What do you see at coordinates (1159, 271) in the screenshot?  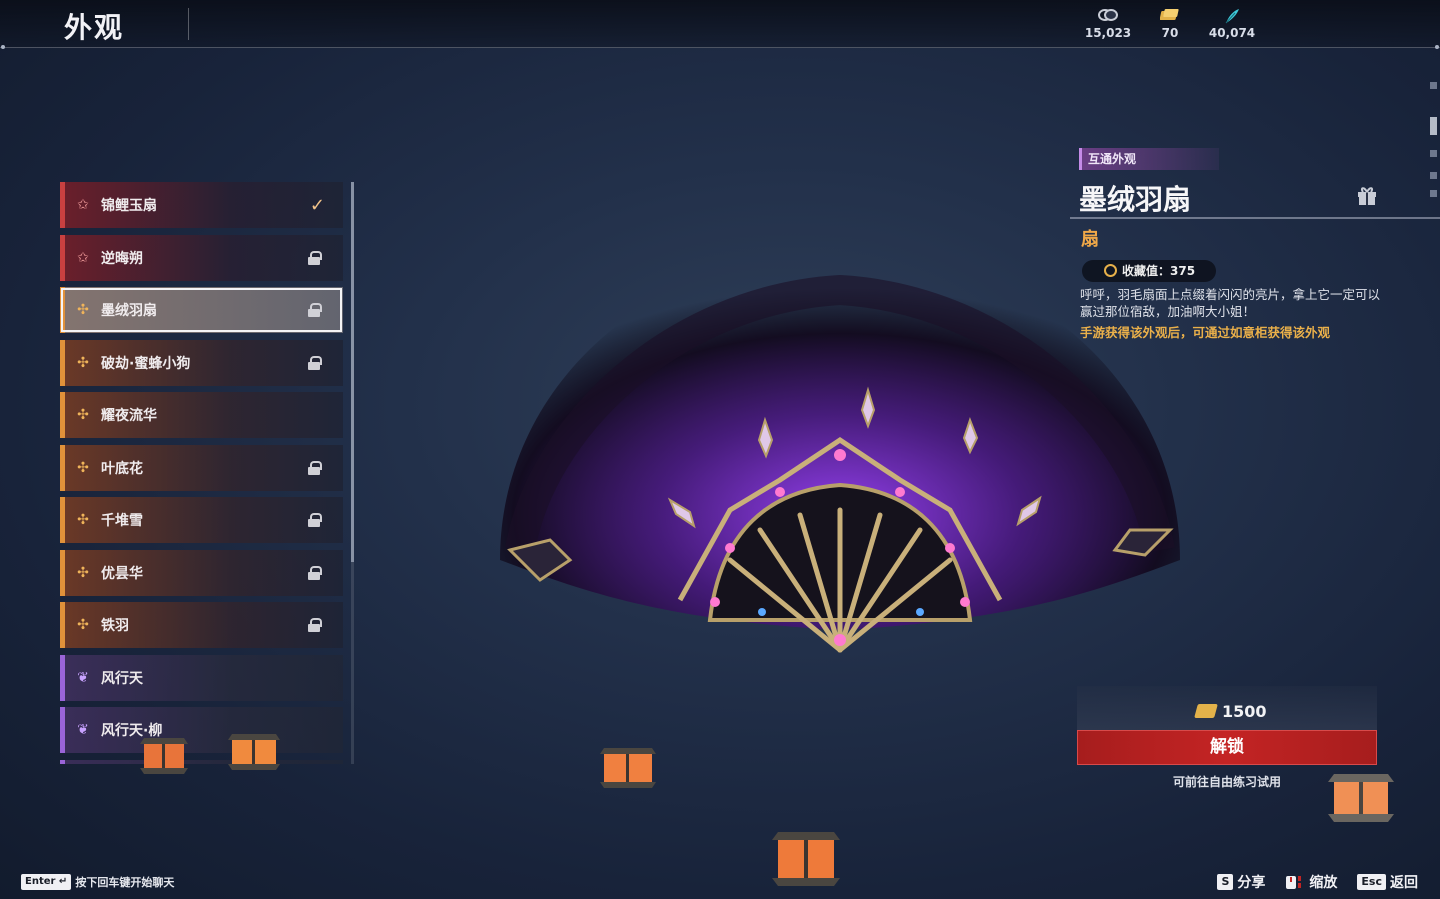 I see `collection-value-text: 收藏值：375` at bounding box center [1159, 271].